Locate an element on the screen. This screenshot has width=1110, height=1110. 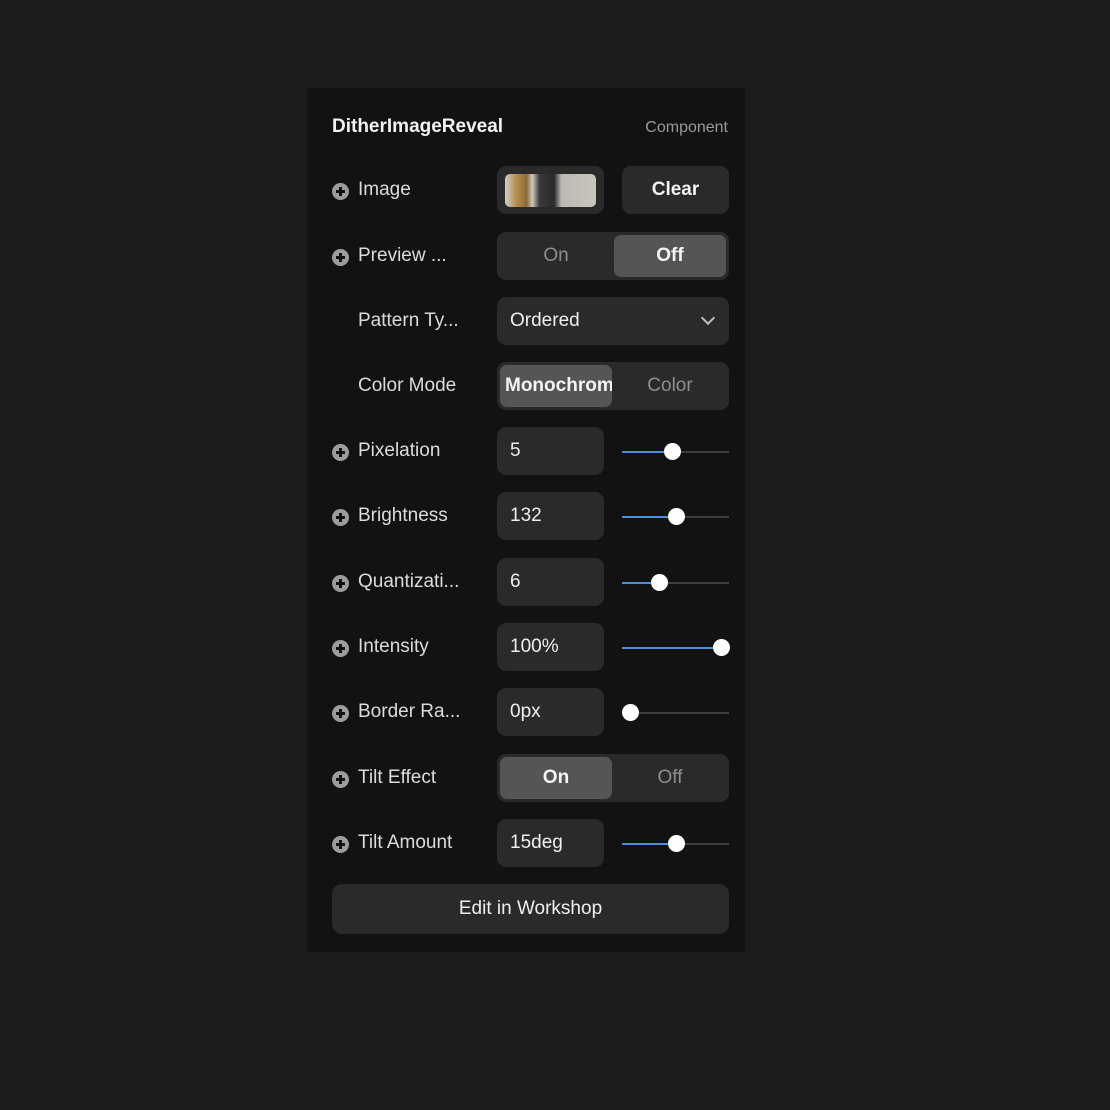
image-thumbnail is located at coordinates (550, 190).